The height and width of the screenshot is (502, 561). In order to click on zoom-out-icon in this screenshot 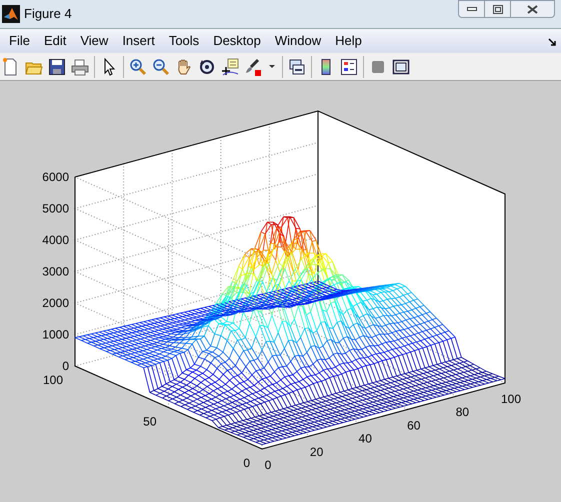, I will do `click(161, 67)`.